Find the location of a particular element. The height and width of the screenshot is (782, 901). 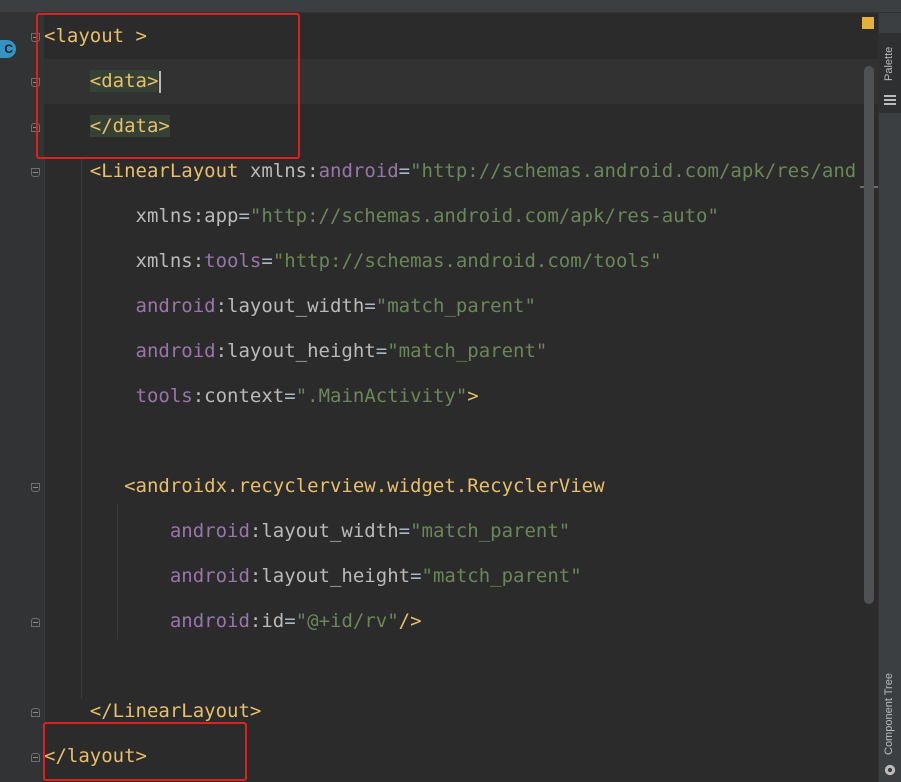

code-line: </data> is located at coordinates (107, 126).